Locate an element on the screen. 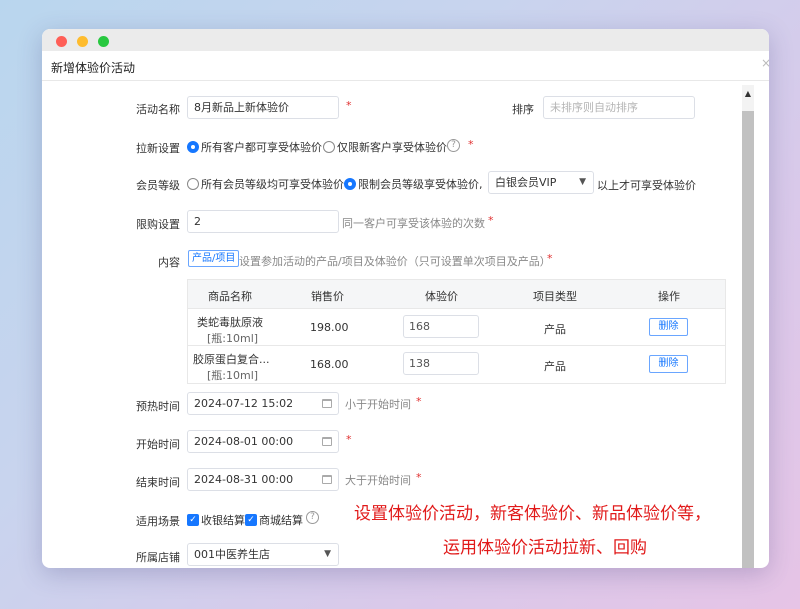 This screenshot has height=609, width=800. table-row: 类蛇毒肽原液 [瓶:10ml] 198.00 168 产品 删除 is located at coordinates (456, 327).